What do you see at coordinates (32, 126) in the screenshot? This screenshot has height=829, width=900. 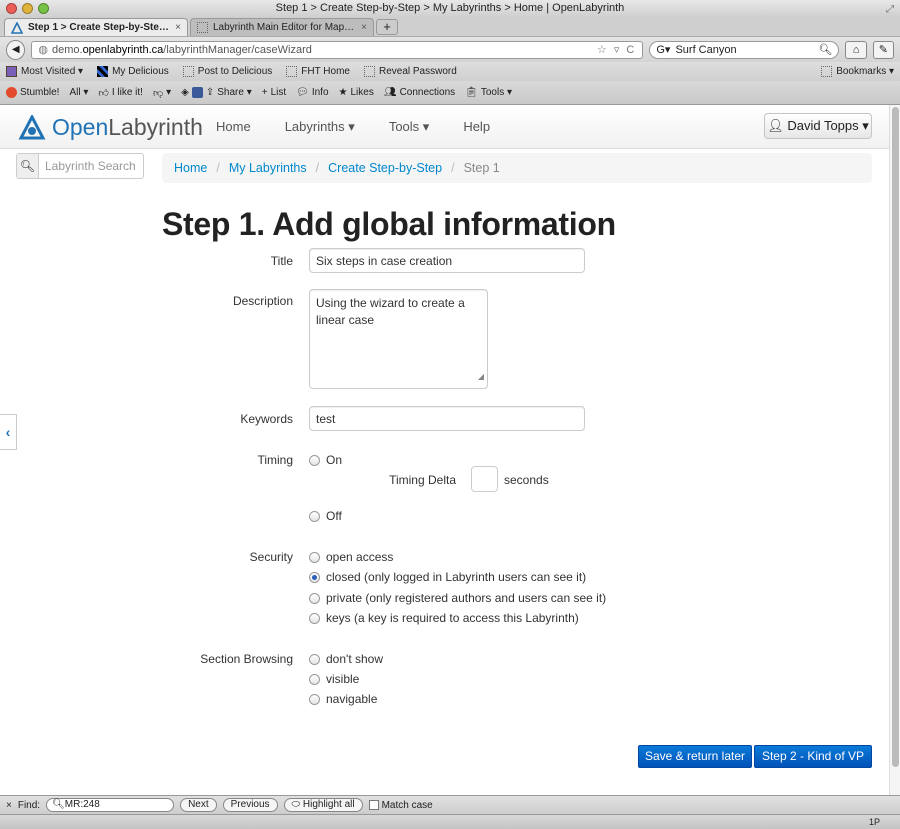 I see `openlabyrinth-logo-icon` at bounding box center [32, 126].